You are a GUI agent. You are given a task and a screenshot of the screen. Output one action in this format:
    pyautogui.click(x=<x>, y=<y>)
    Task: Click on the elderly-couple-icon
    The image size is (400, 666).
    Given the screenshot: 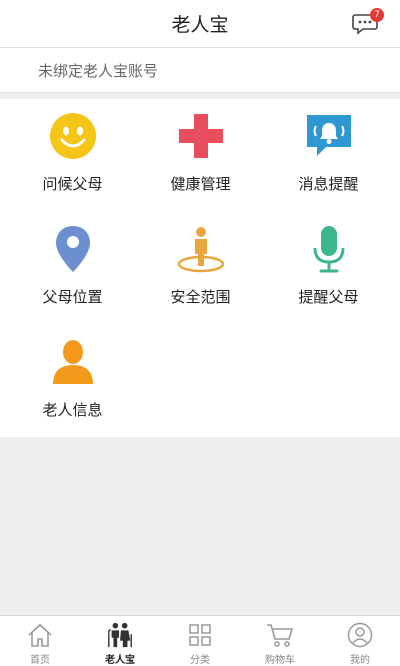 What is the action you would take?
    pyautogui.click(x=120, y=635)
    